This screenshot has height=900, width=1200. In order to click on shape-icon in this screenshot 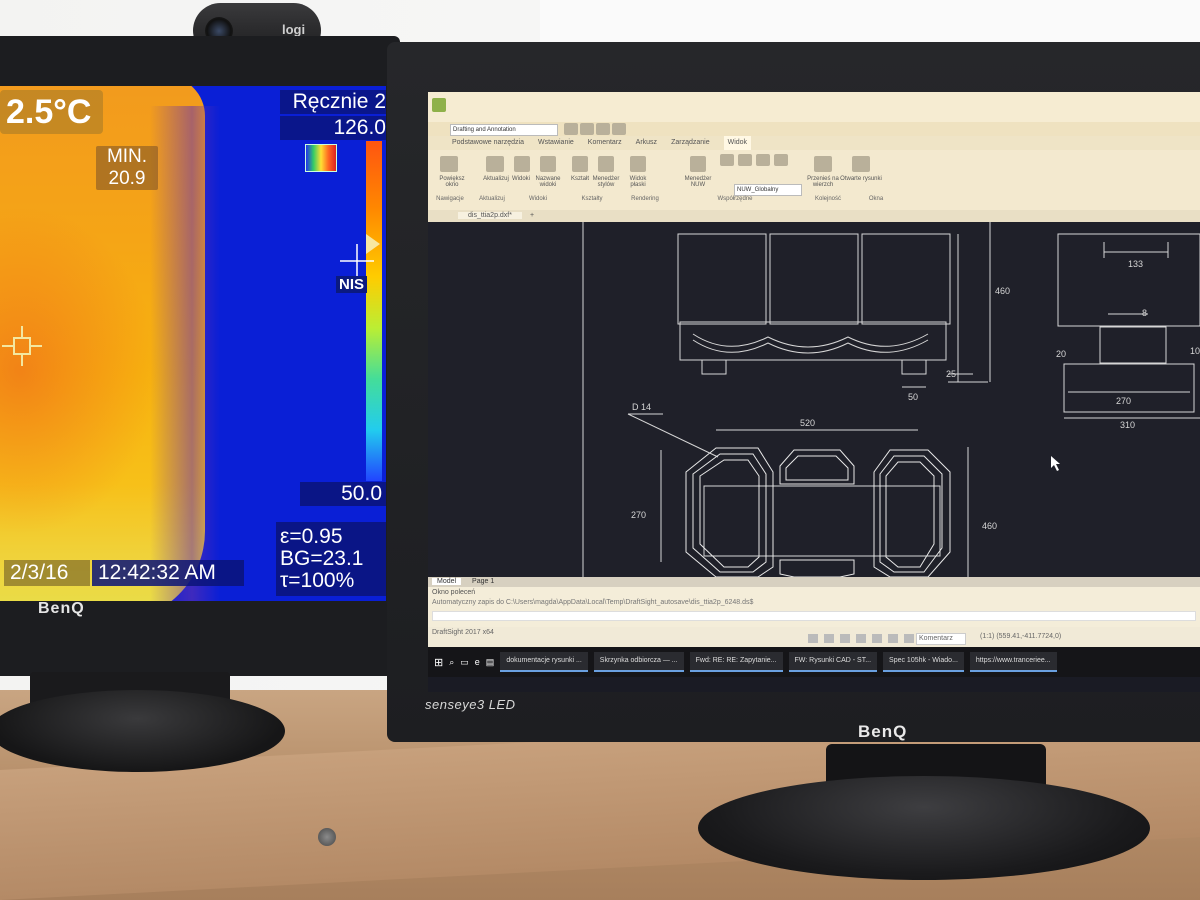, I will do `click(580, 164)`.